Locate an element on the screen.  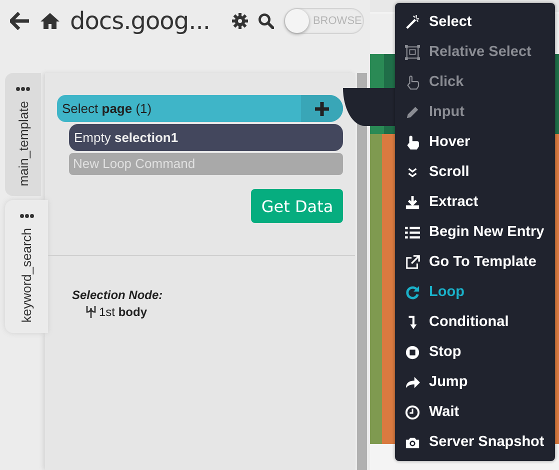
menu-item: Wait is located at coordinates (475, 412).